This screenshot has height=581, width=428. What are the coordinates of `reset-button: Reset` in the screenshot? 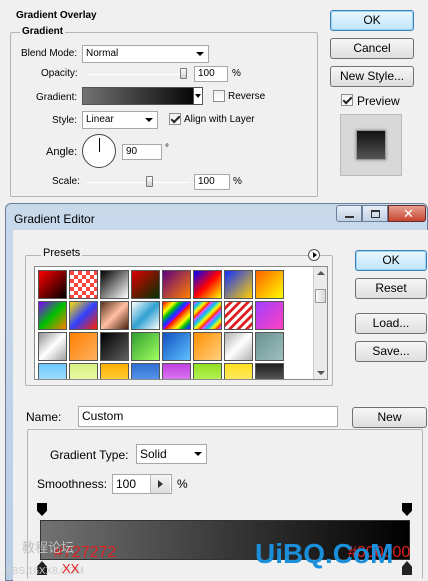 It's located at (391, 288).